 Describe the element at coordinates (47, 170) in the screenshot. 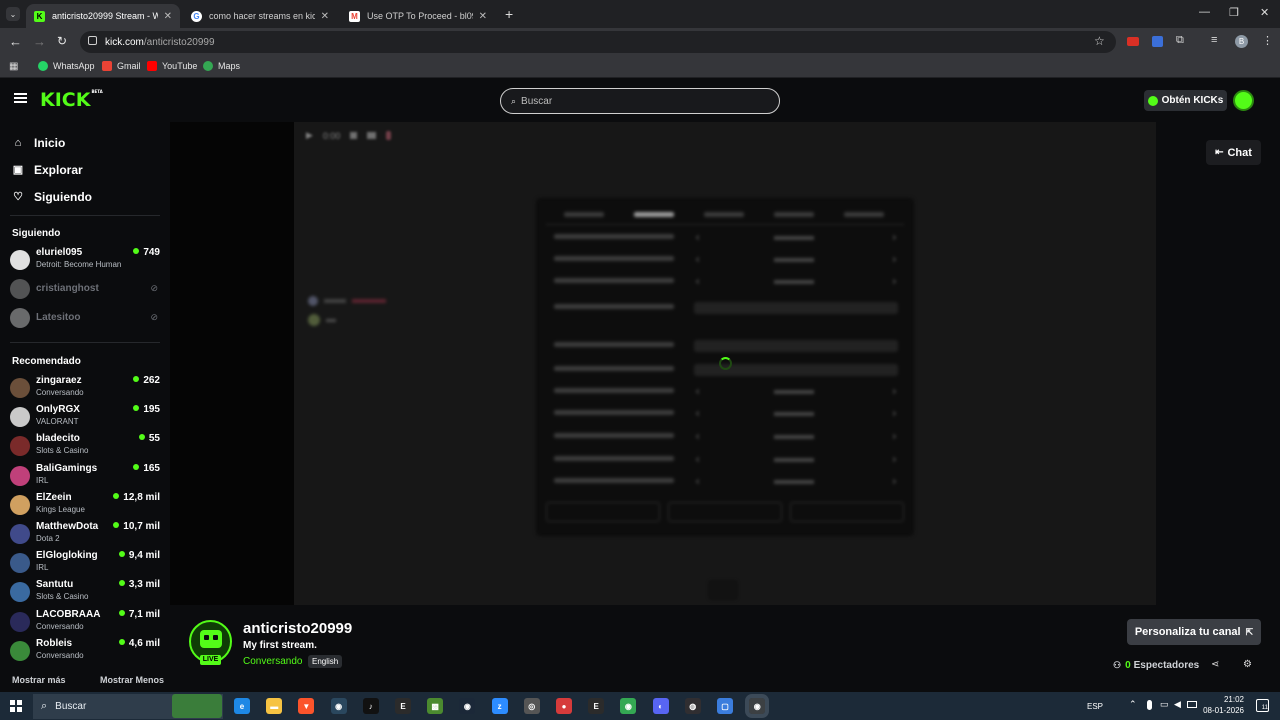

I see `nav-explorar: ▣ Explorar` at that location.